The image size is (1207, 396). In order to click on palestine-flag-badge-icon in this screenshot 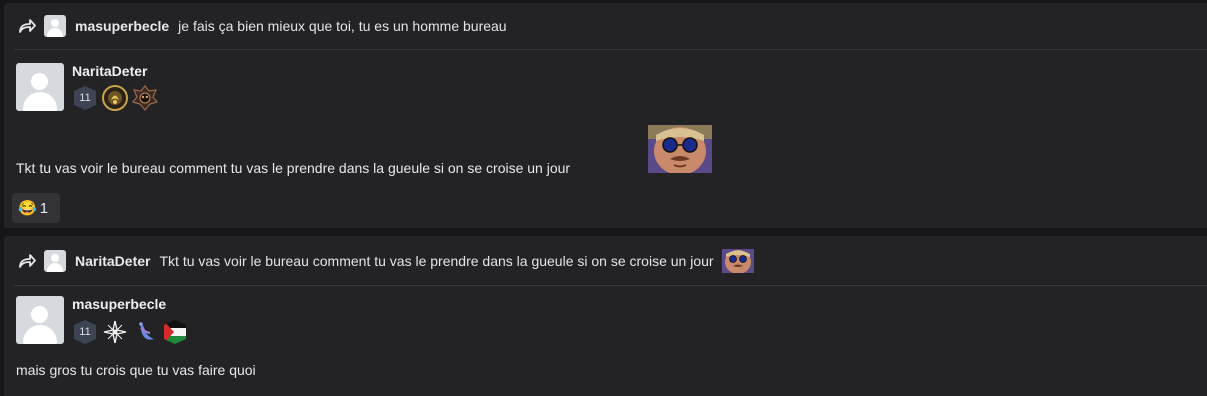, I will do `click(175, 332)`.